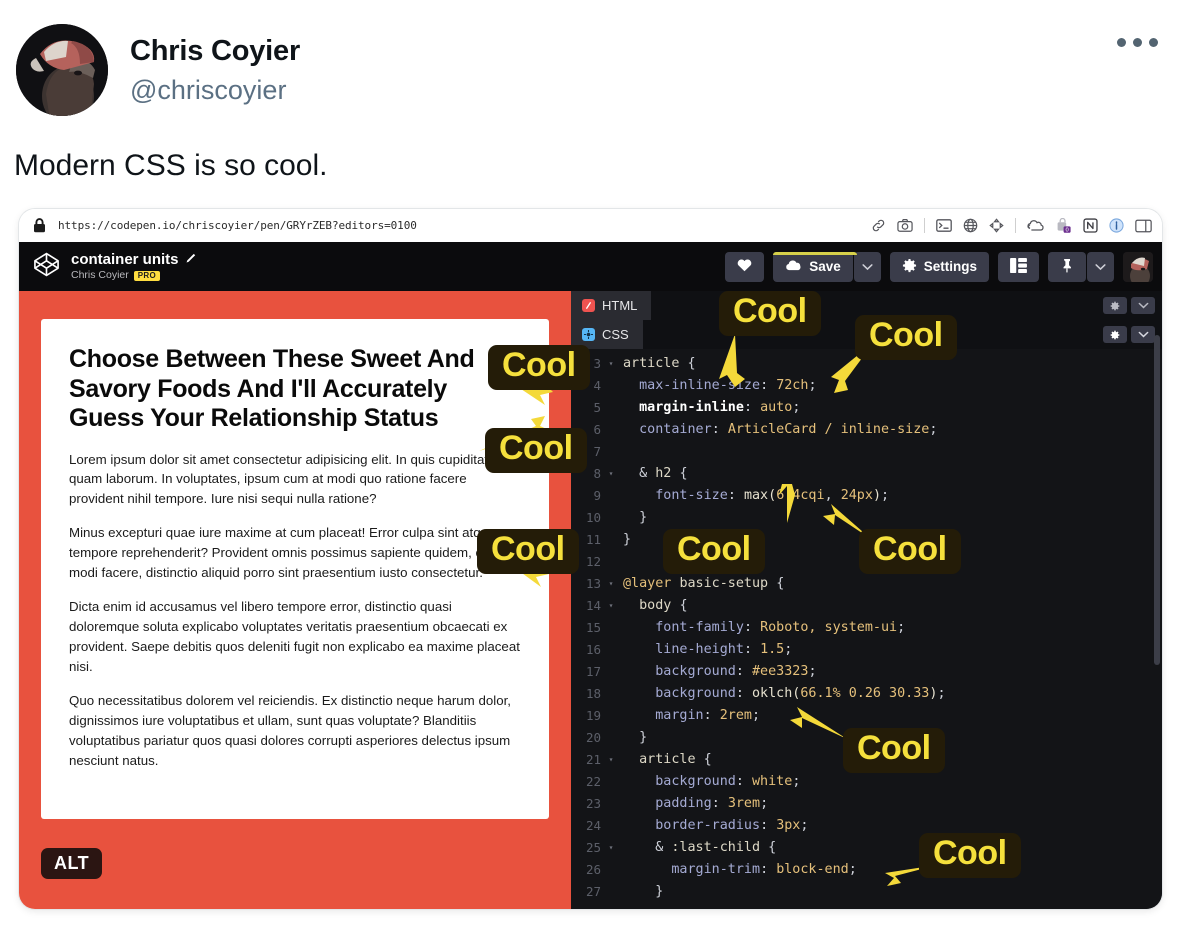 This screenshot has height=950, width=1182. What do you see at coordinates (910, 551) in the screenshot?
I see `cool-badge-cqi: Cool` at bounding box center [910, 551].